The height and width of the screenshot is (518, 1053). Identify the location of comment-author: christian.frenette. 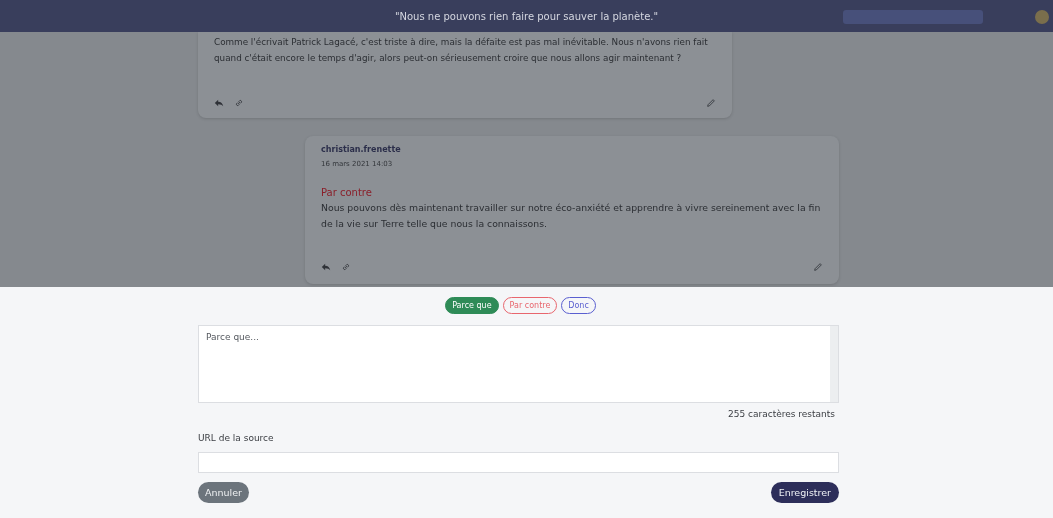
(361, 149).